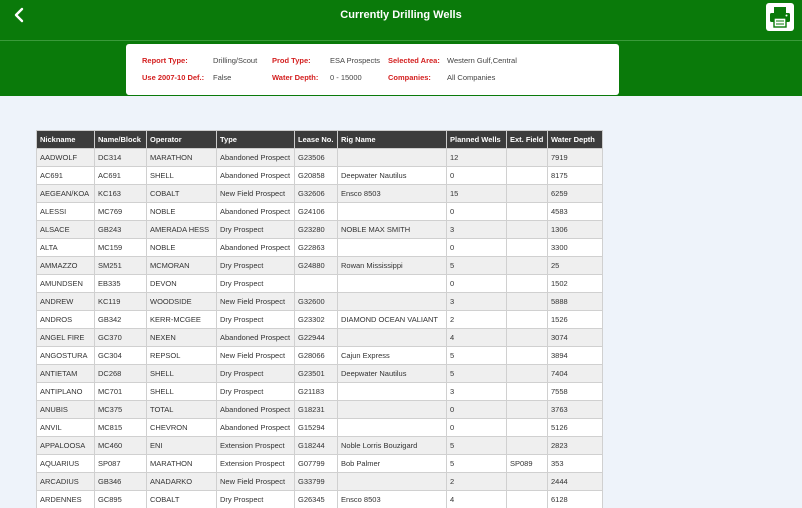 Image resolution: width=802 pixels, height=508 pixels. What do you see at coordinates (575, 175) in the screenshot?
I see `table-cell: 8175` at bounding box center [575, 175].